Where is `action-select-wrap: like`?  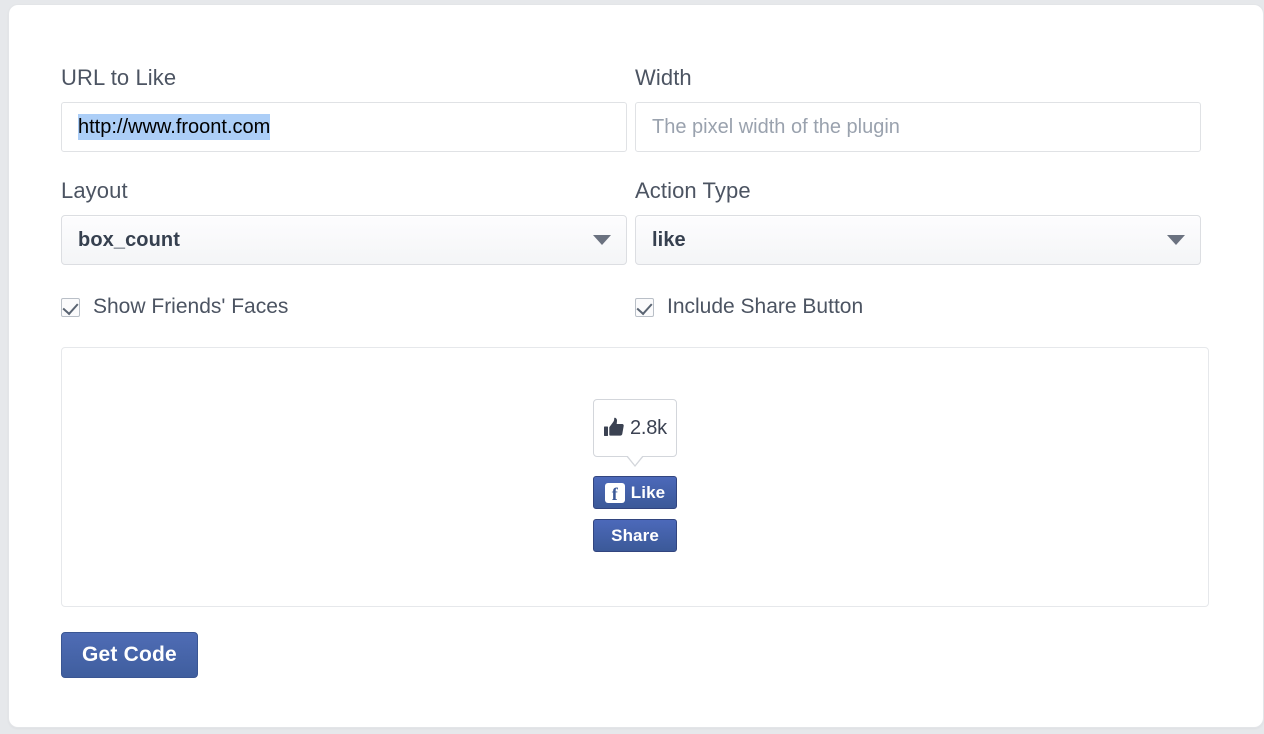 action-select-wrap: like is located at coordinates (918, 240).